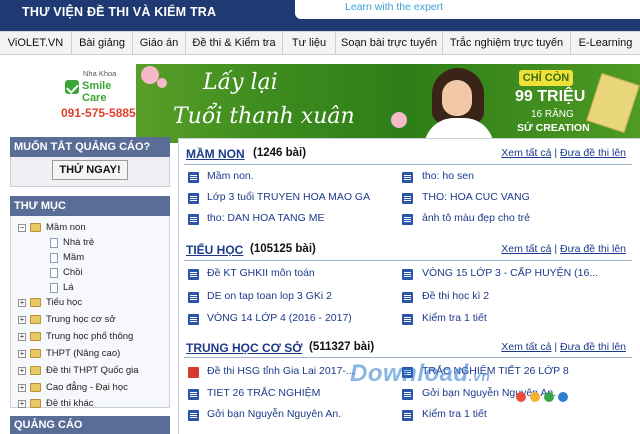 The image size is (640, 434). Describe the element at coordinates (159, 43) in the screenshot. I see `nav-item-giao-an: Giáo án` at that location.